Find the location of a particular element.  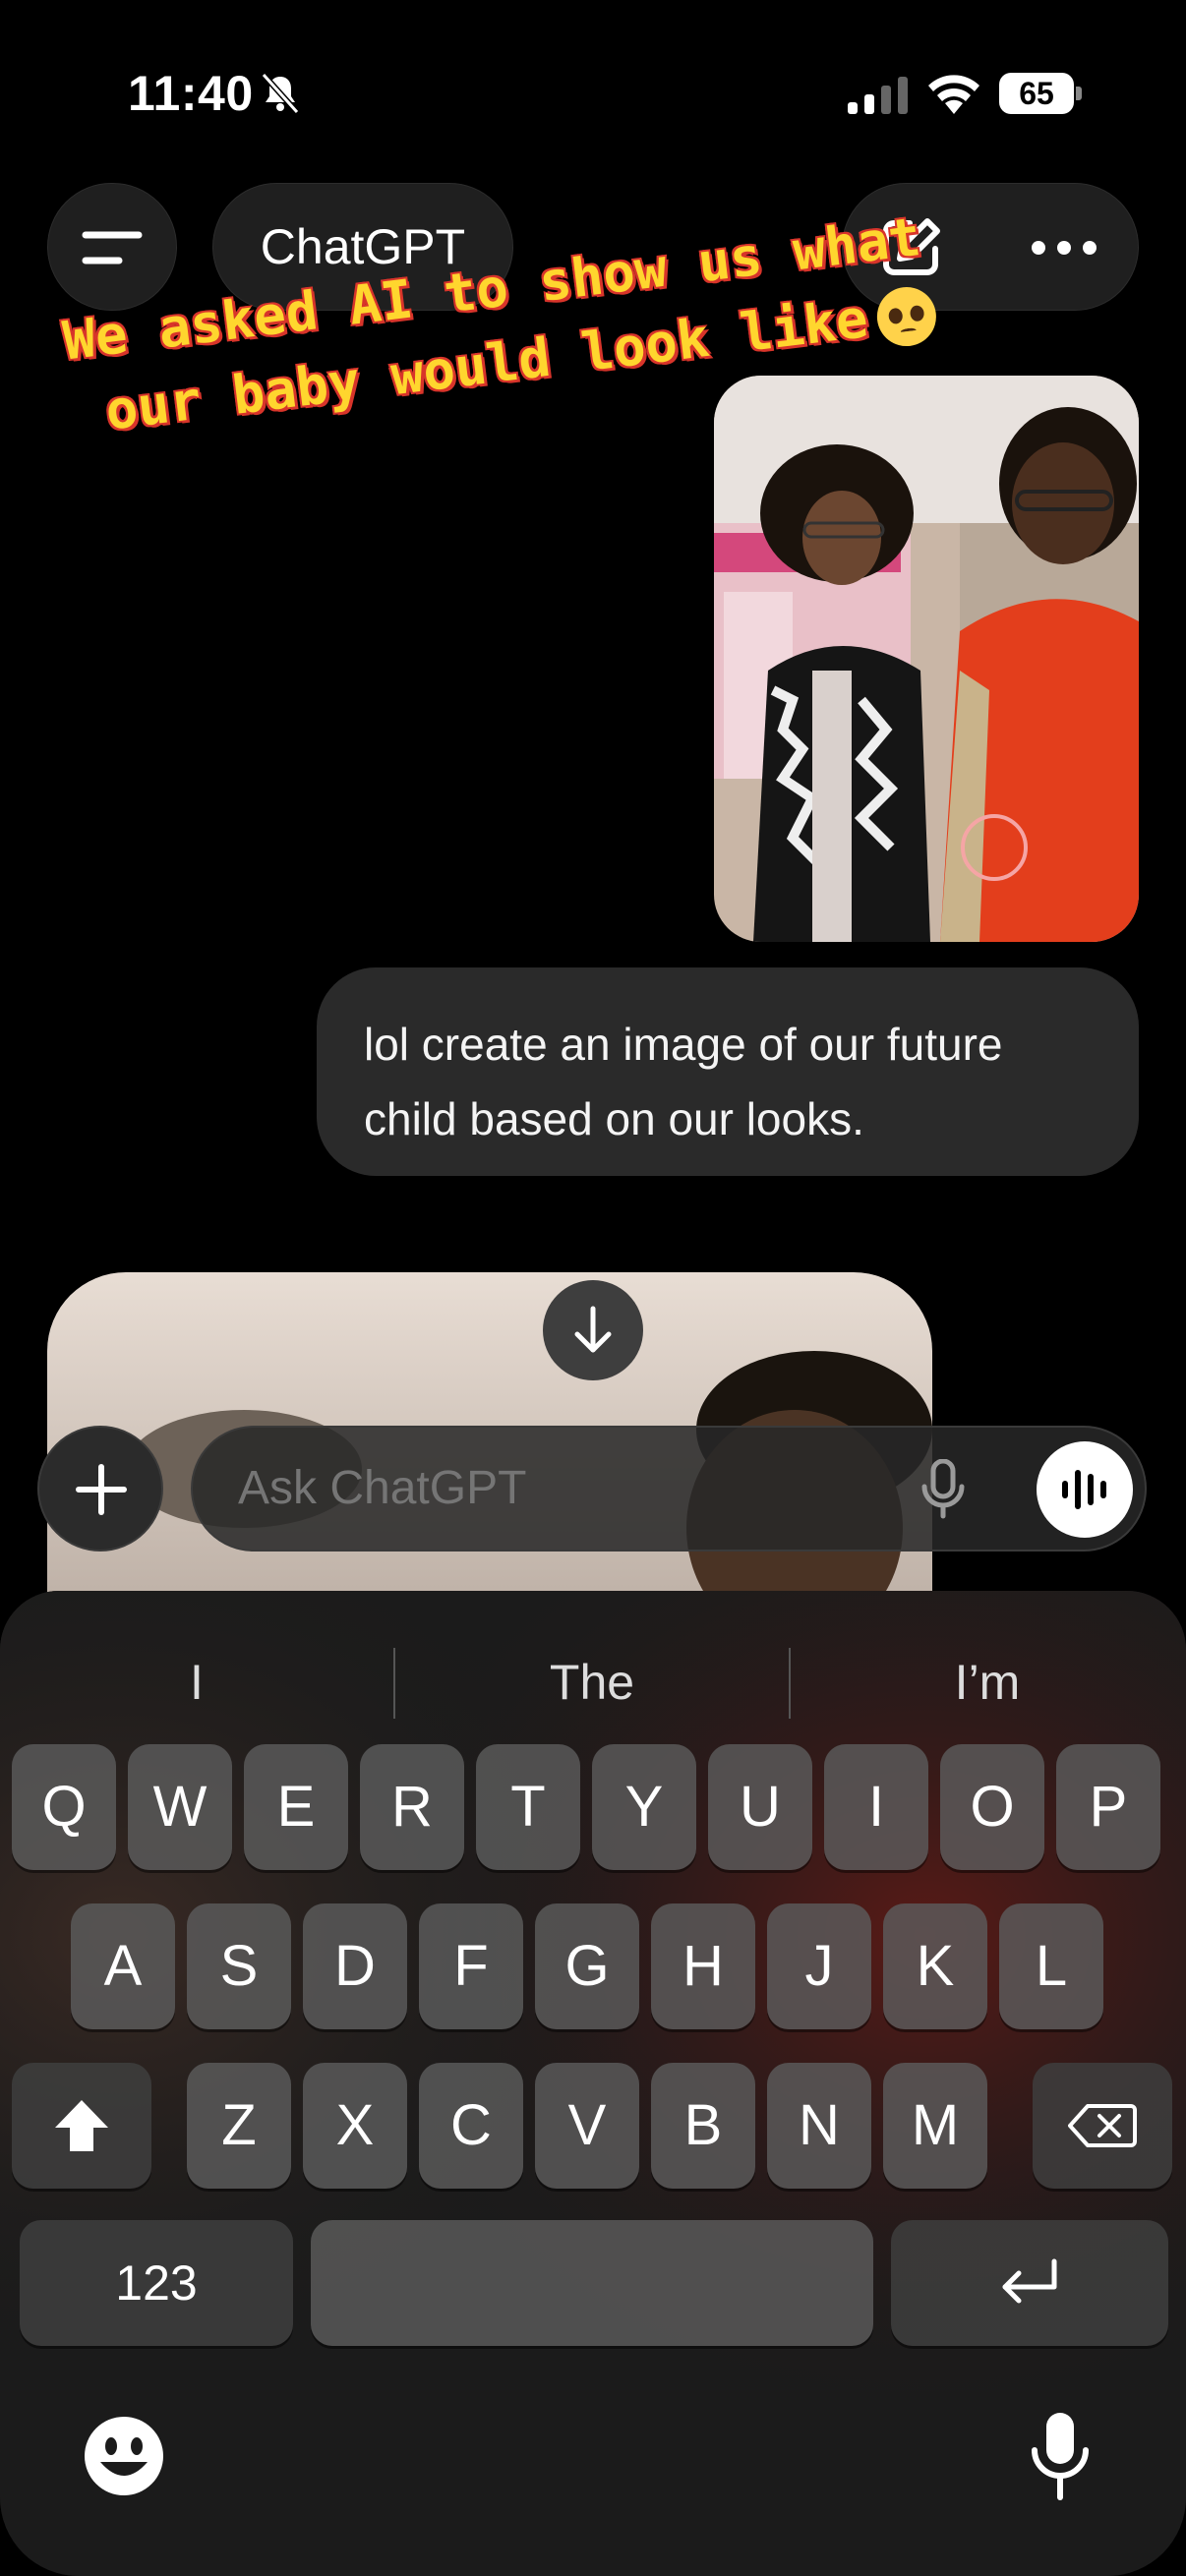

key-e: E is located at coordinates (296, 1807).